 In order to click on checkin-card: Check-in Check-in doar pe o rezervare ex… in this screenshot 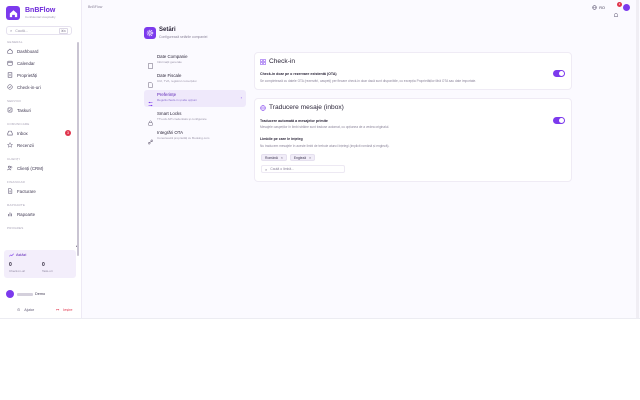, I will do `click(413, 71)`.